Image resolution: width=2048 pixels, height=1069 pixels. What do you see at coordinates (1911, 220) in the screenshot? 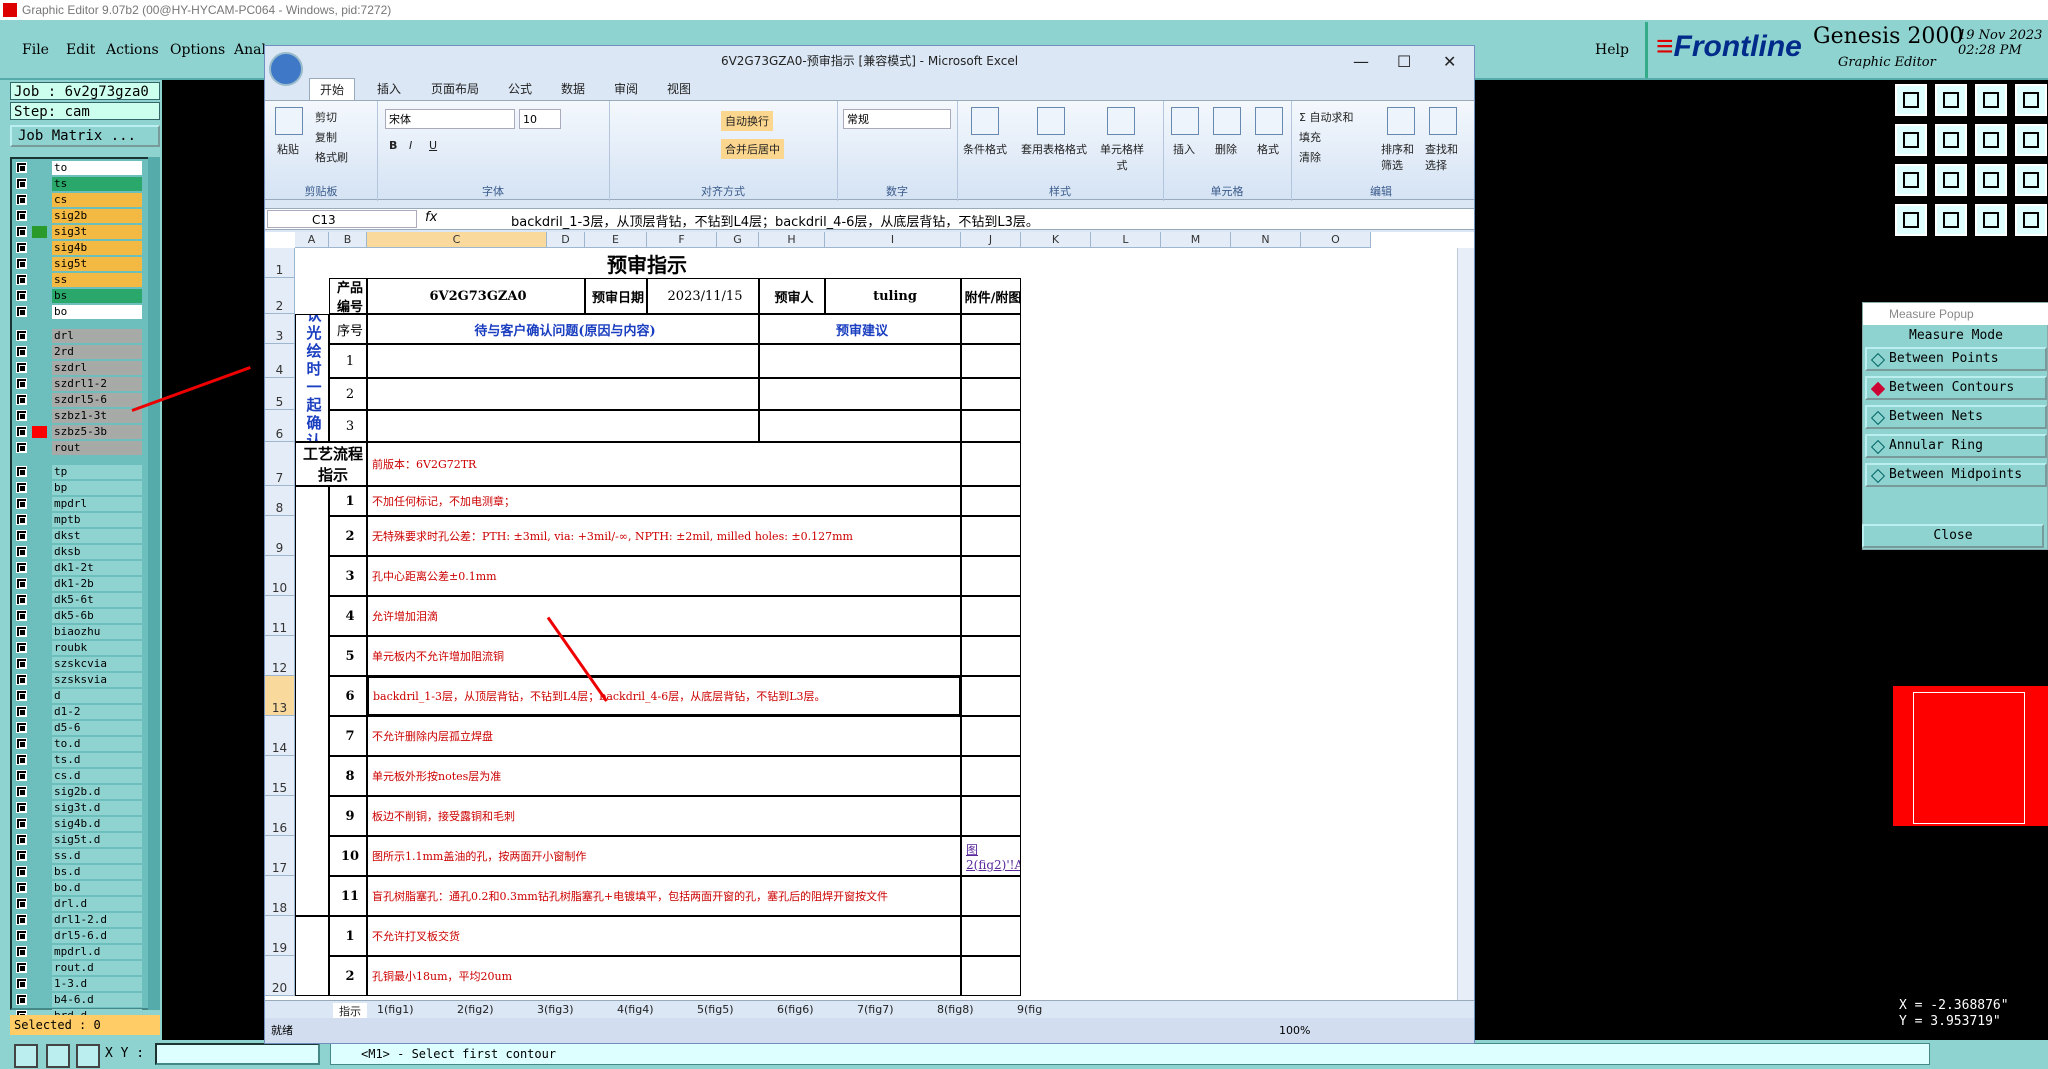
I see `split2-icon` at bounding box center [1911, 220].